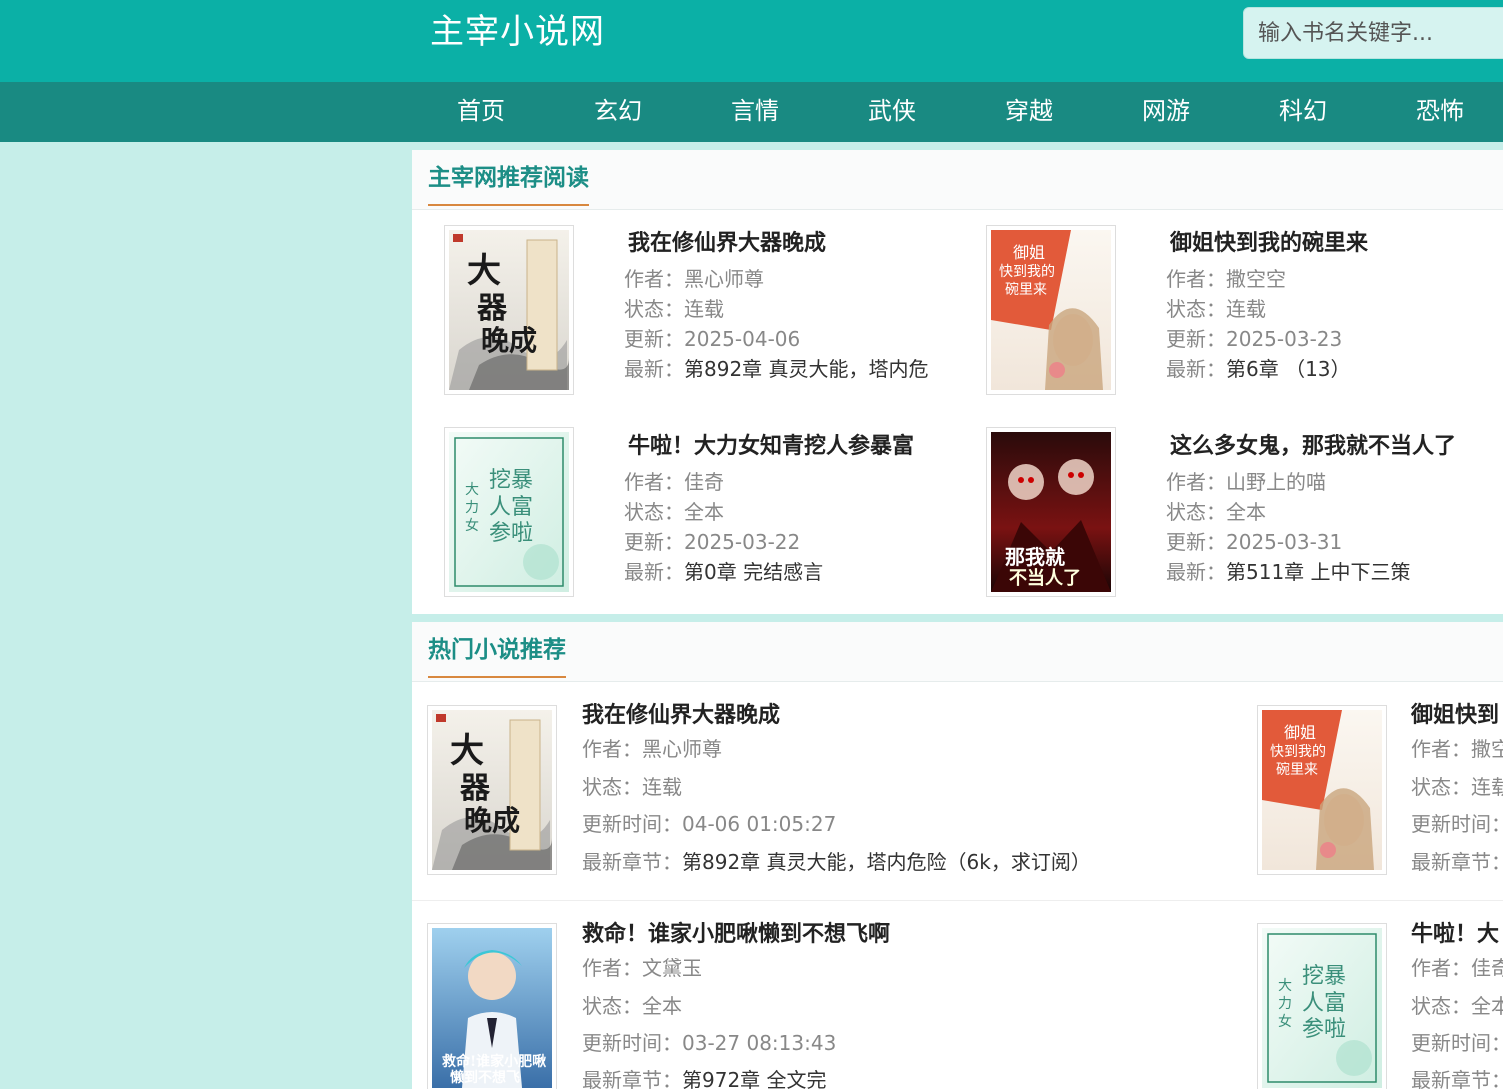  I want to click on book-title: 牛啦！大, so click(1455, 932).